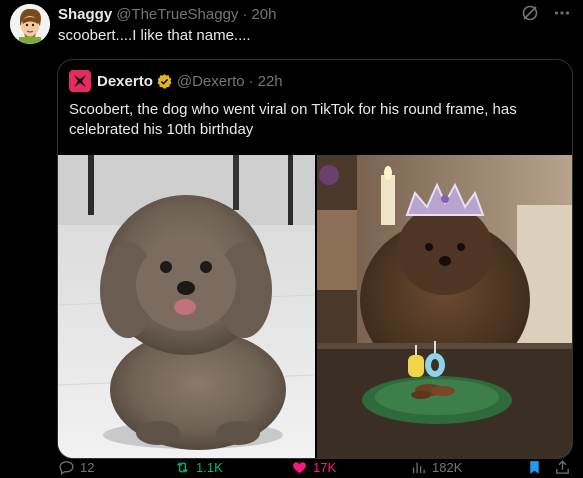 The image size is (583, 478). What do you see at coordinates (85, 14) in the screenshot?
I see `display-name: Shaggy` at bounding box center [85, 14].